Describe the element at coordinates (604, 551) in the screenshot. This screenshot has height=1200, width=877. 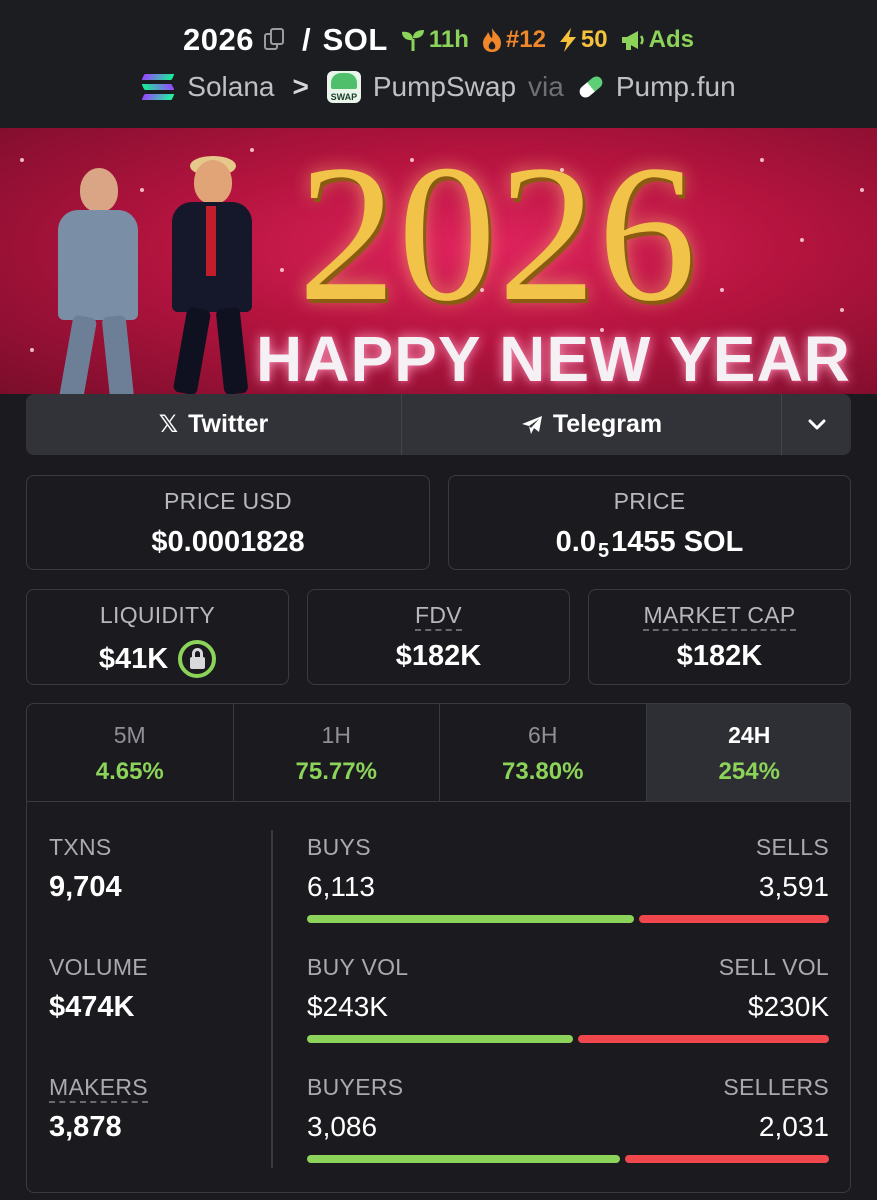
I see `price-native-zero-count: 5` at that location.